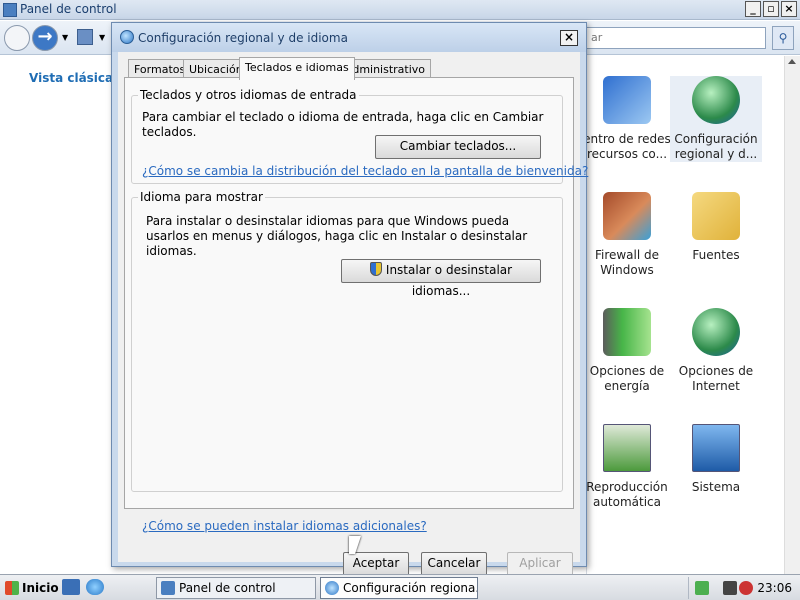 The height and width of the screenshot is (600, 800). I want to click on dialog-close-button: ×, so click(569, 38).